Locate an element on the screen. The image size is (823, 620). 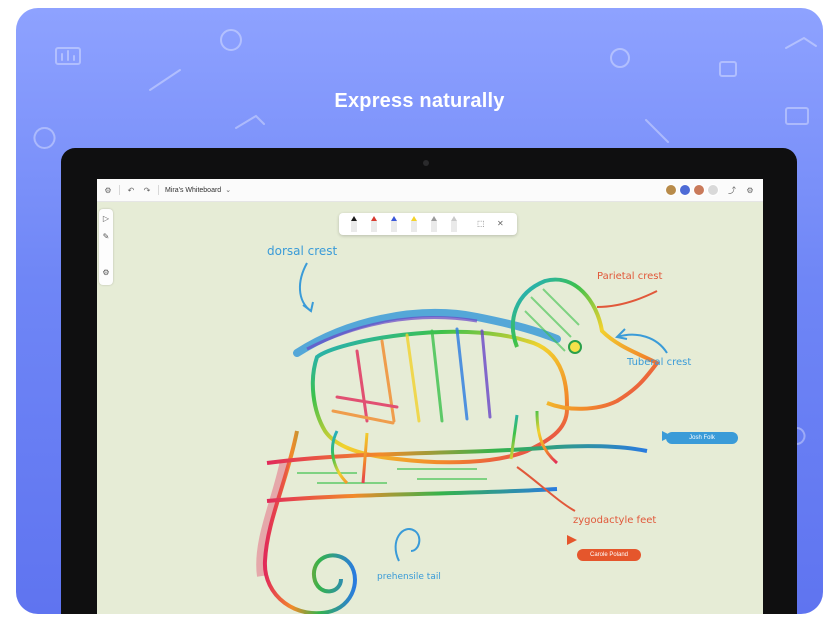
avatar-more is located at coordinates (713, 190).